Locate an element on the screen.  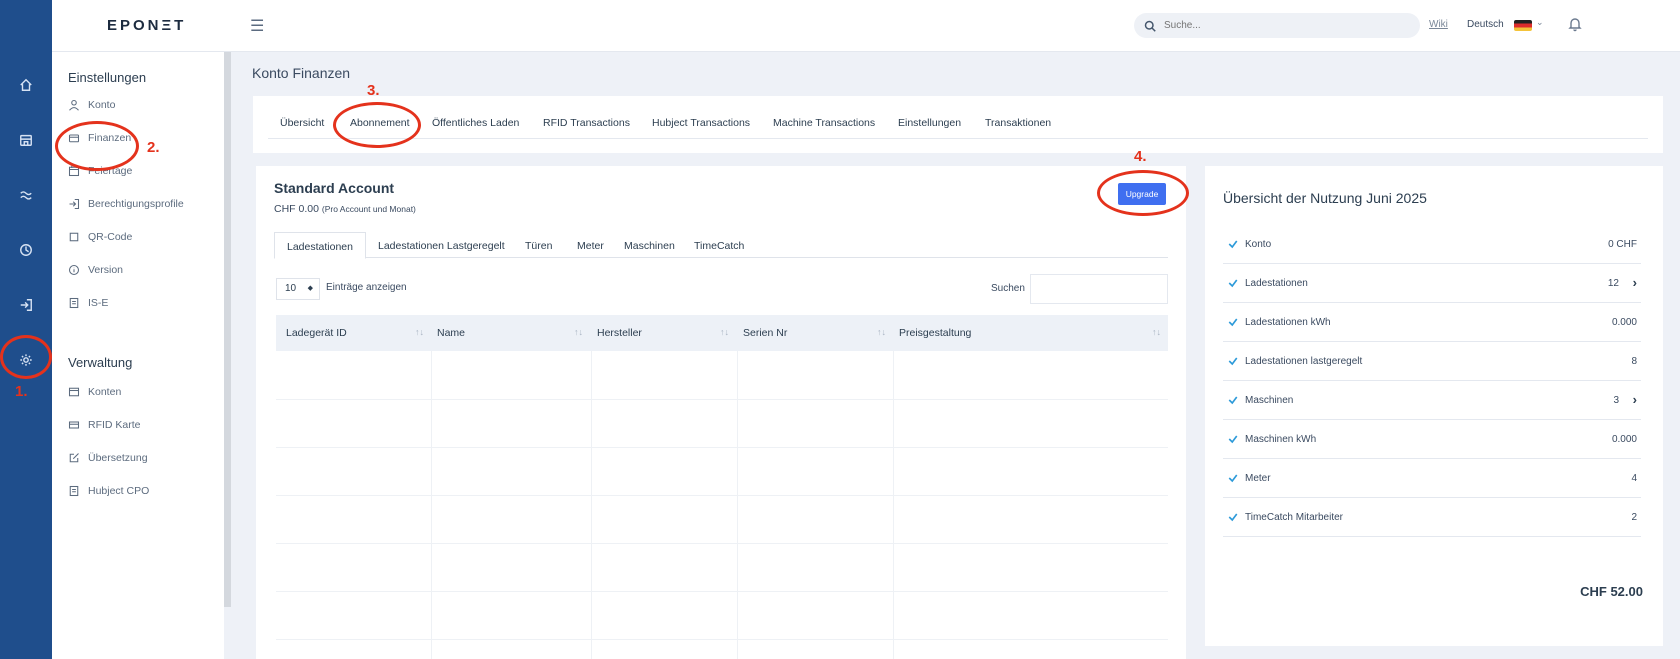
tab-transaktionen: Transaktionen is located at coordinates (1018, 123).